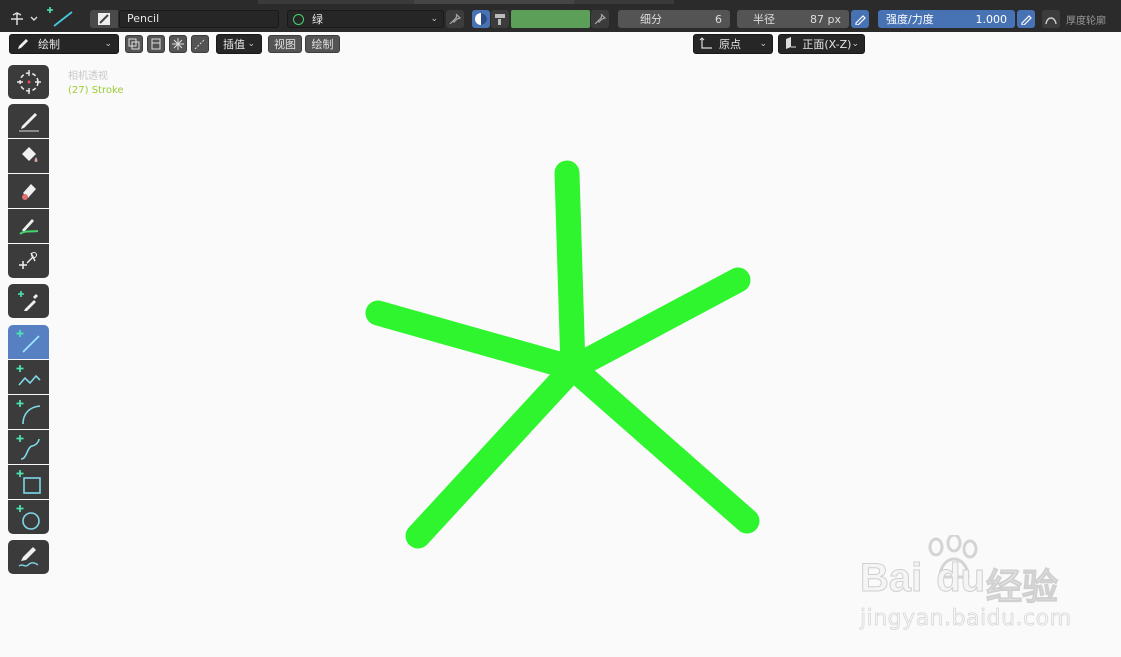  Describe the element at coordinates (961, 578) in the screenshot. I see `watermark-brand-suffix: du` at that location.